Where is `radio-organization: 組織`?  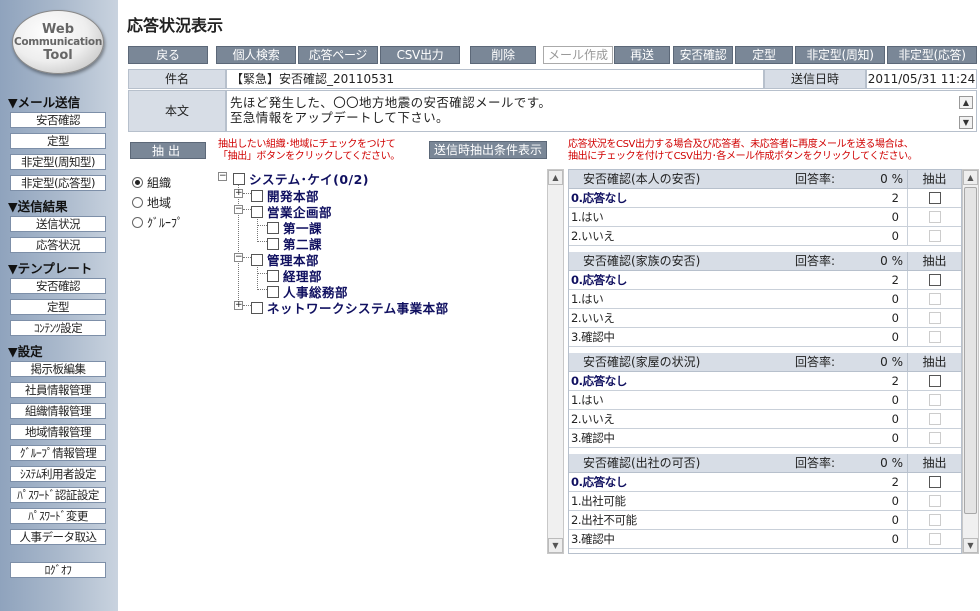 radio-organization: 組織 is located at coordinates (151, 182).